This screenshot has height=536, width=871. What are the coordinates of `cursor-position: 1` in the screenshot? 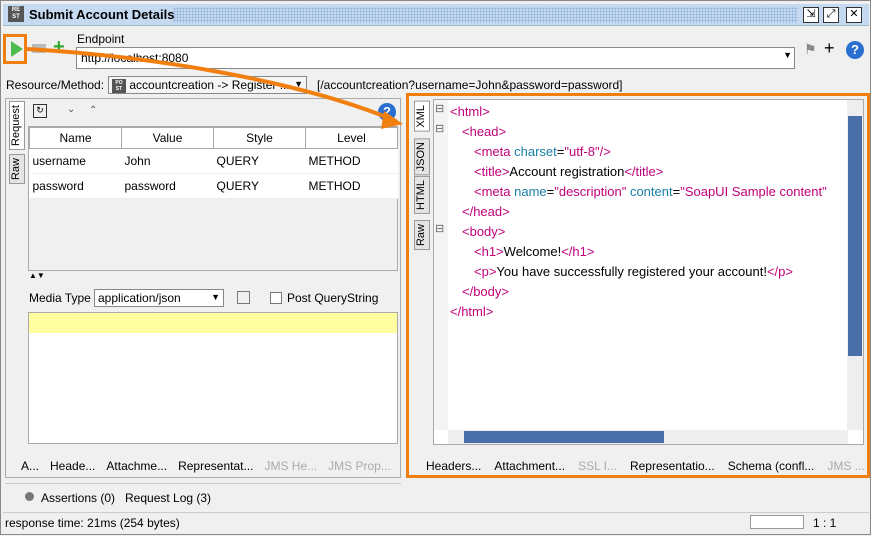 It's located at (825, 523).